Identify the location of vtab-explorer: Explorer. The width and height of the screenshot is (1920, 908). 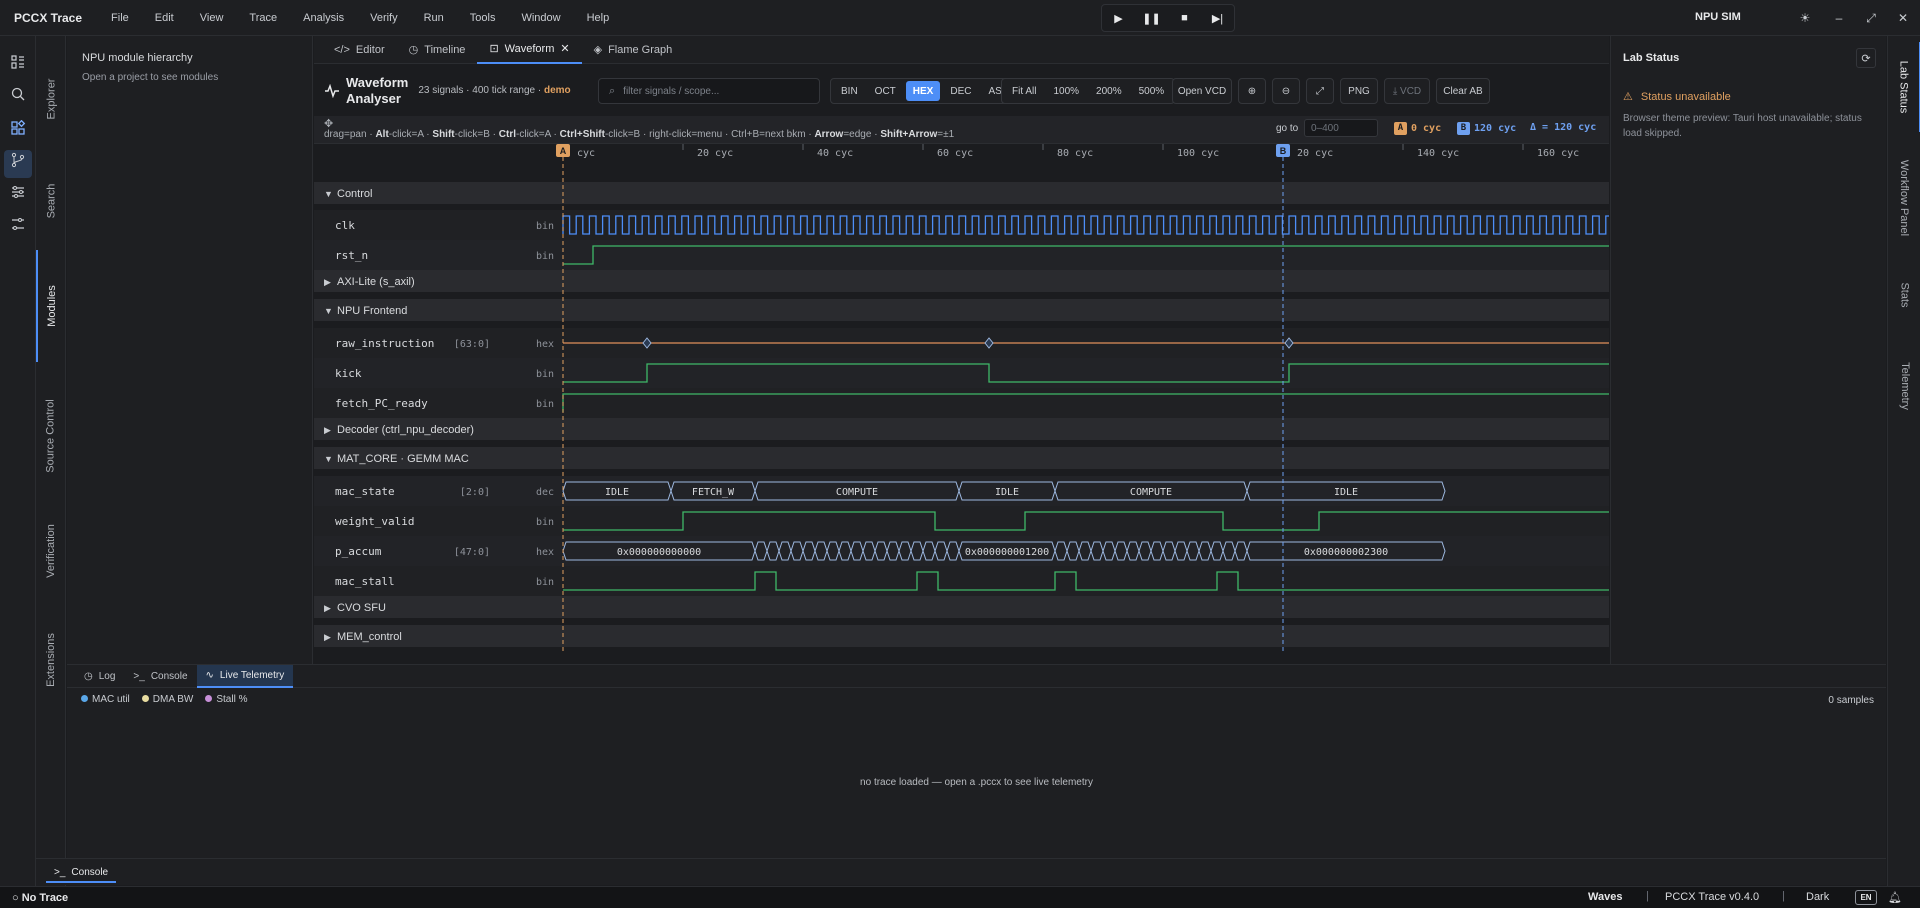
(51, 99).